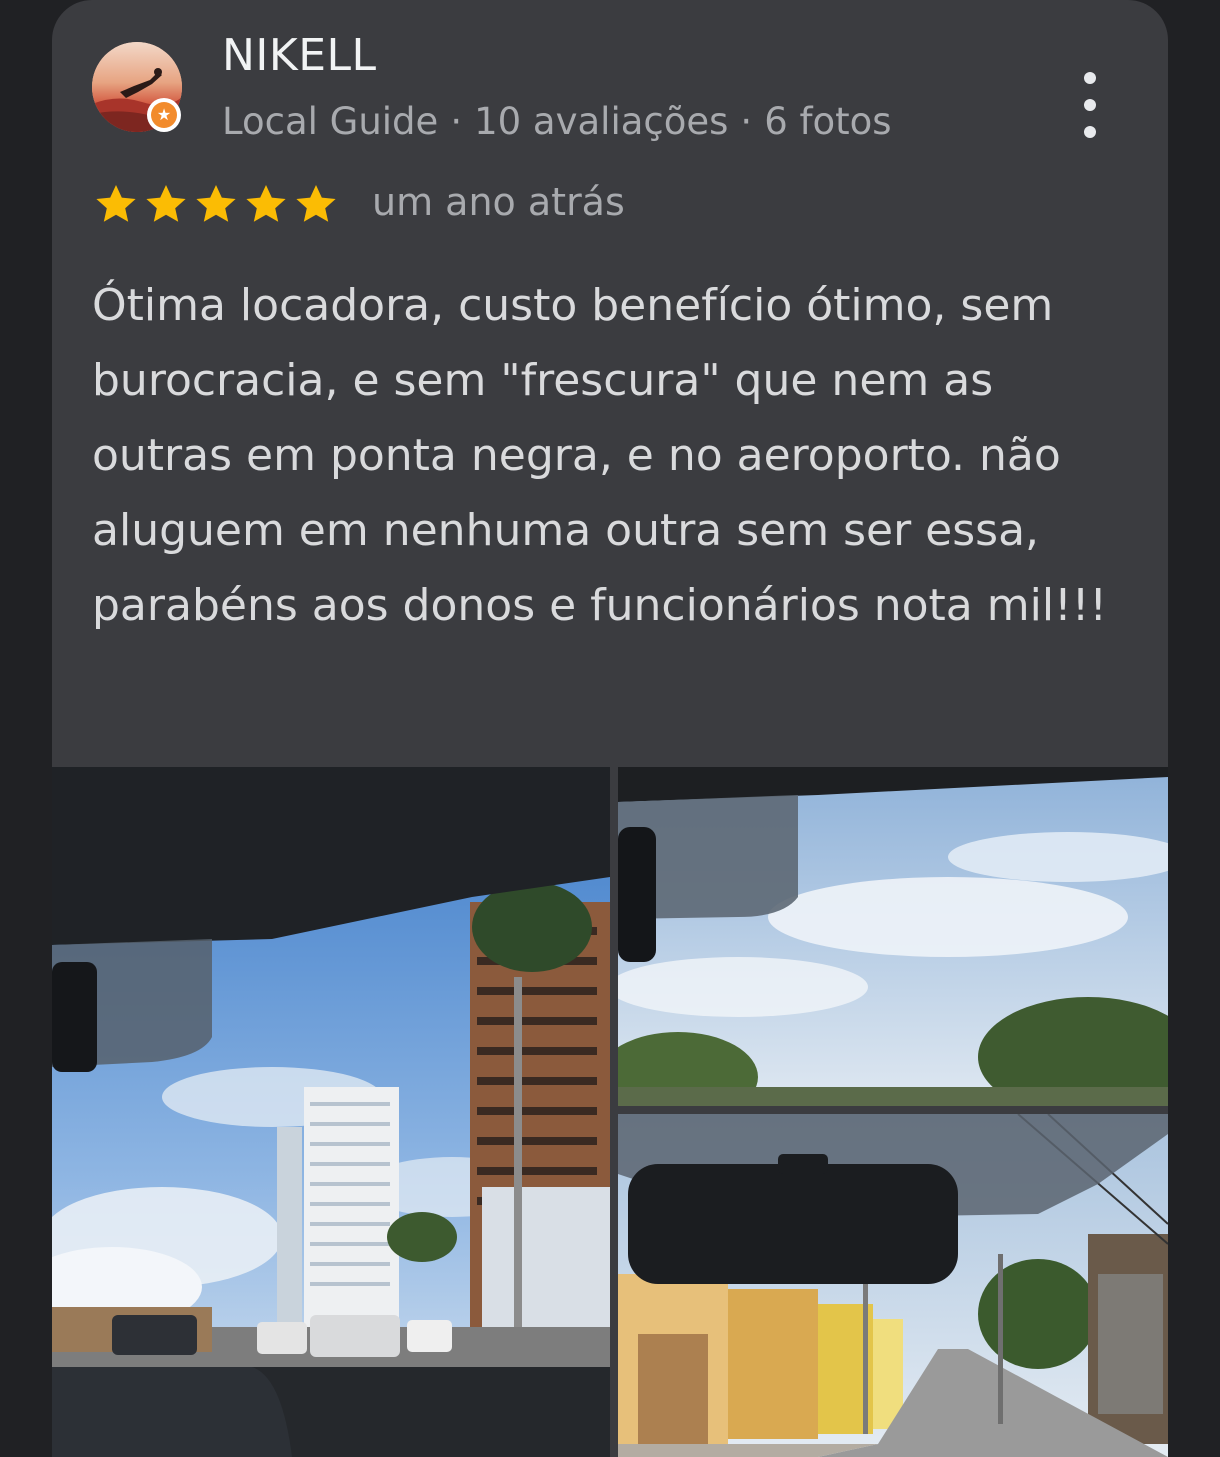 The width and height of the screenshot is (1220, 1457). I want to click on local-guide-badge: ★, so click(164, 115).